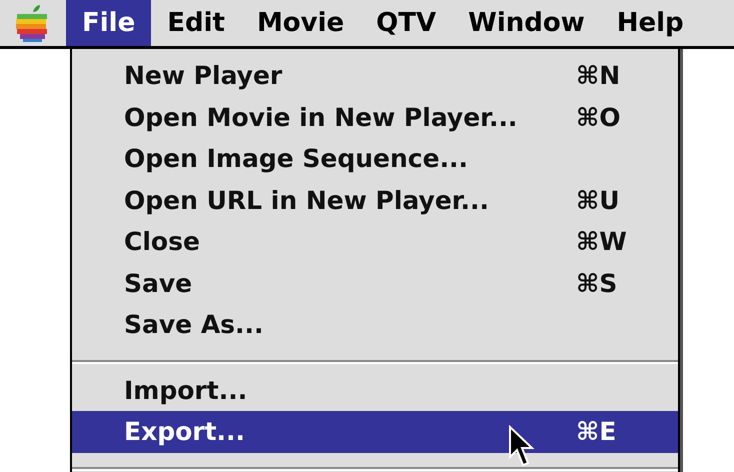 This screenshot has width=734, height=472. What do you see at coordinates (158, 283) in the screenshot?
I see `menu-item-label: Save` at bounding box center [158, 283].